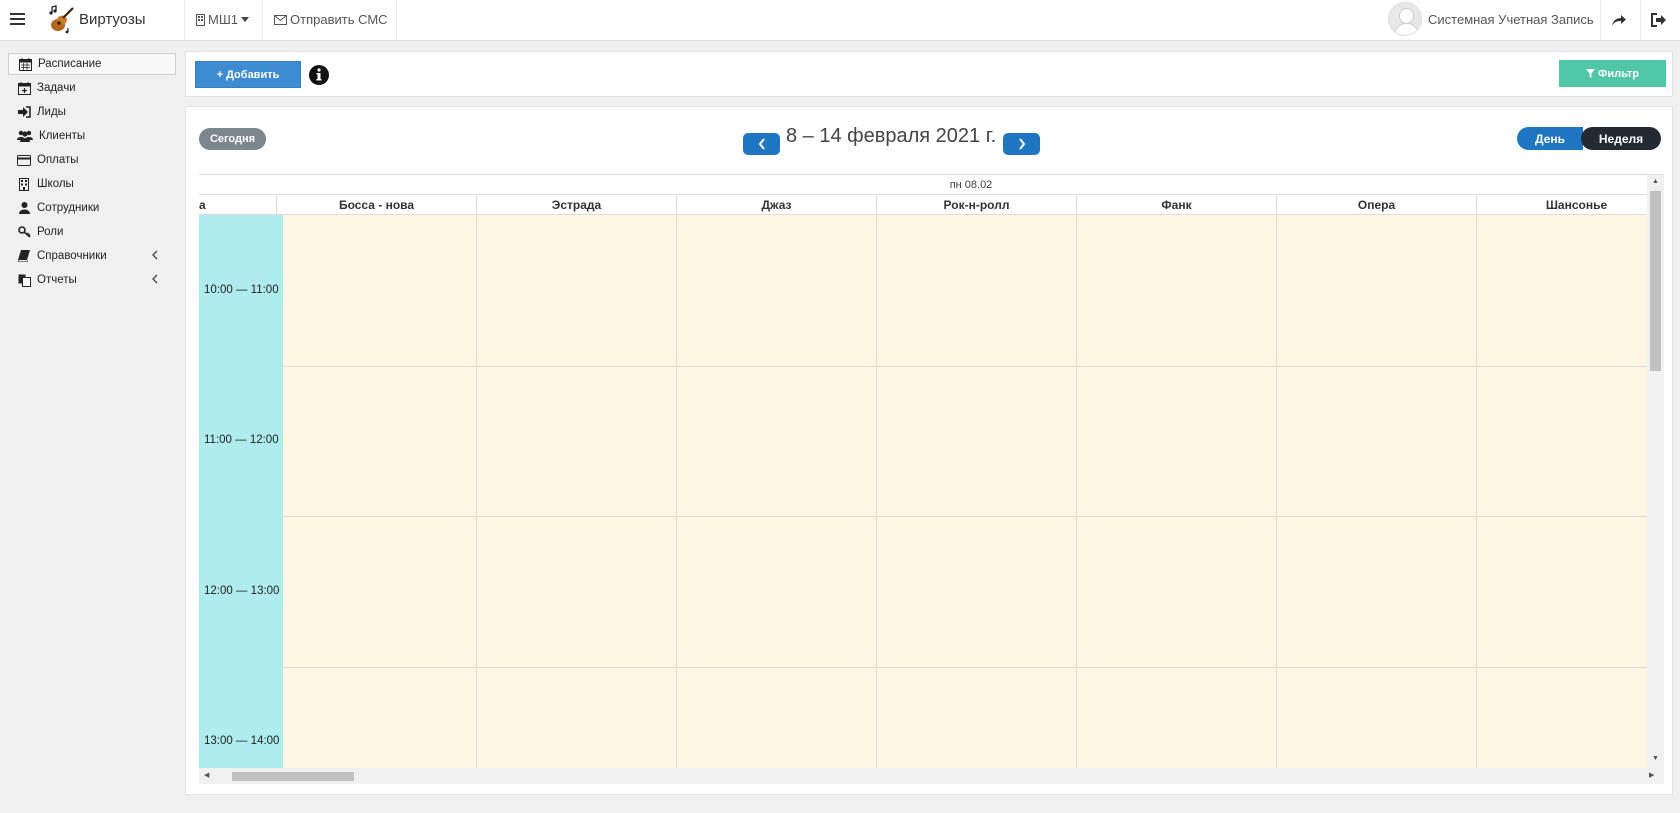 This screenshot has height=813, width=1680. I want to click on calendar-plus-icon, so click(24, 88).